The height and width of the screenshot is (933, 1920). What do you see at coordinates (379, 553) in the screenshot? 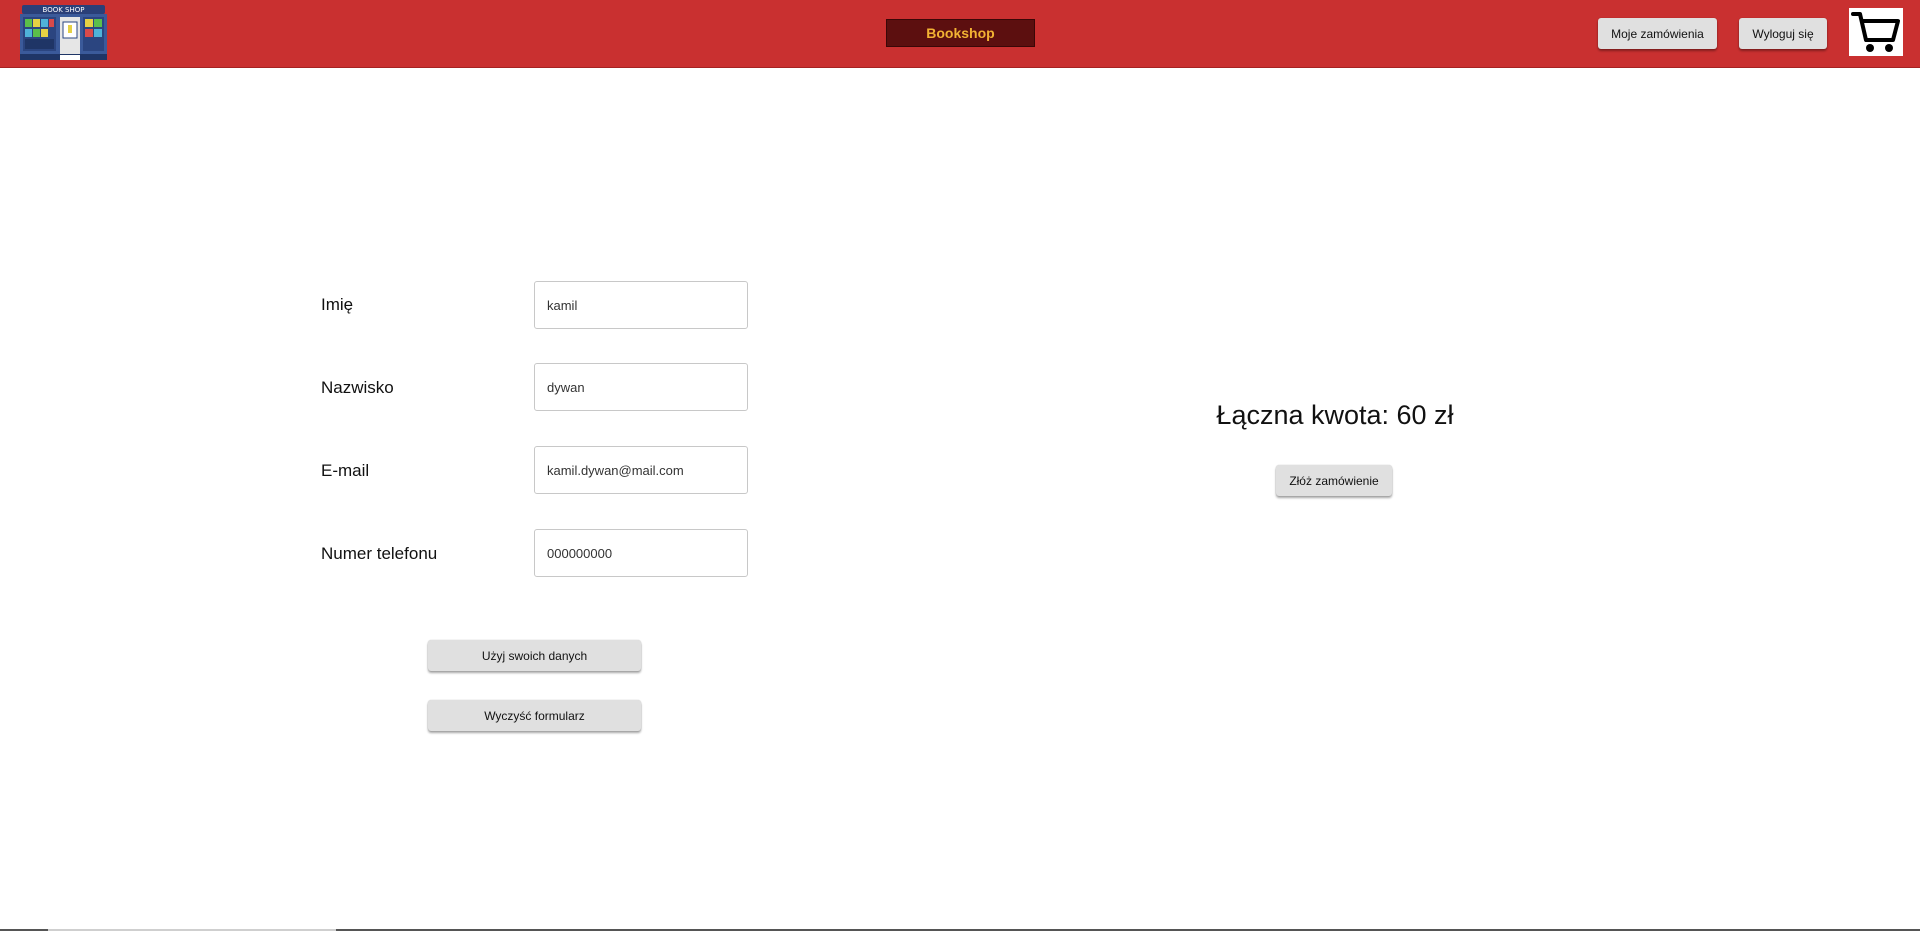
I see `phone-label: Numer telefonu` at bounding box center [379, 553].